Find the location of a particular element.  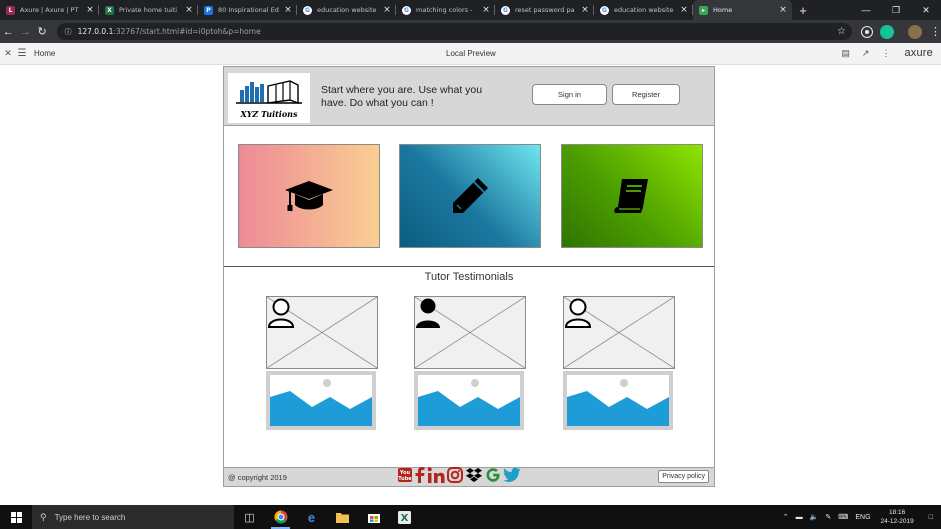

facebook-icon is located at coordinates (420, 477).